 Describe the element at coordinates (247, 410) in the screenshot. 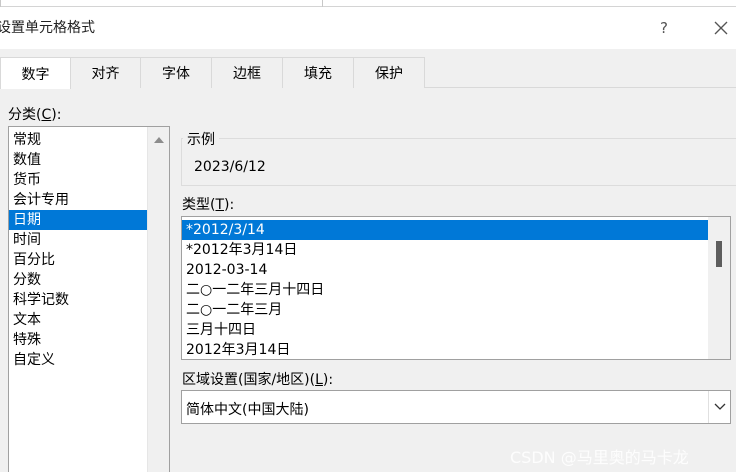

I see `locale-select-value: 简体中文(中国大陆)` at that location.